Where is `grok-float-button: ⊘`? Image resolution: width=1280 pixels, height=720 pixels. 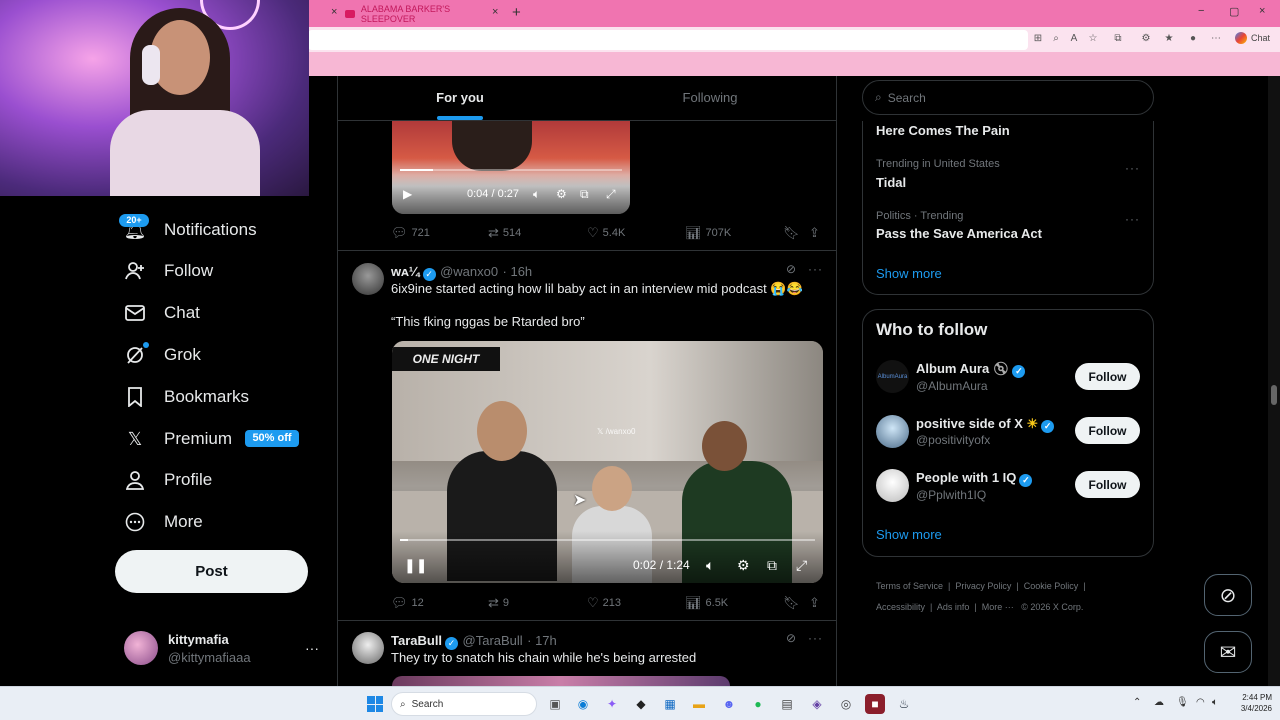
grok-float-button: ⊘ is located at coordinates (1228, 595).